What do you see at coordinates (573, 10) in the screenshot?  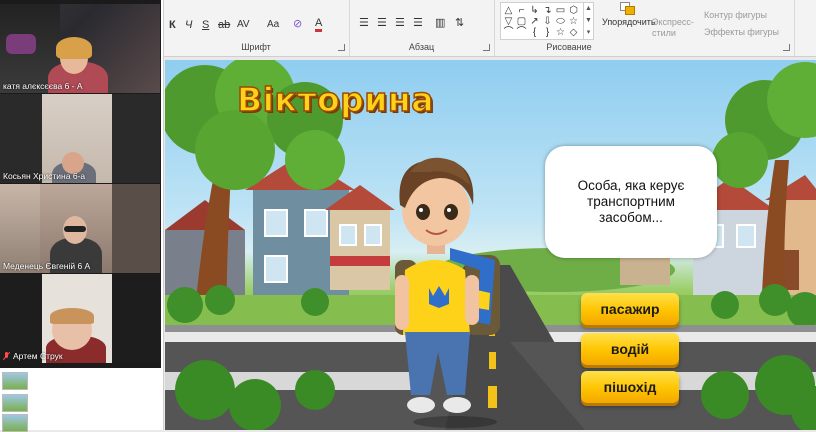 I see `shape-icon: ⬡` at bounding box center [573, 10].